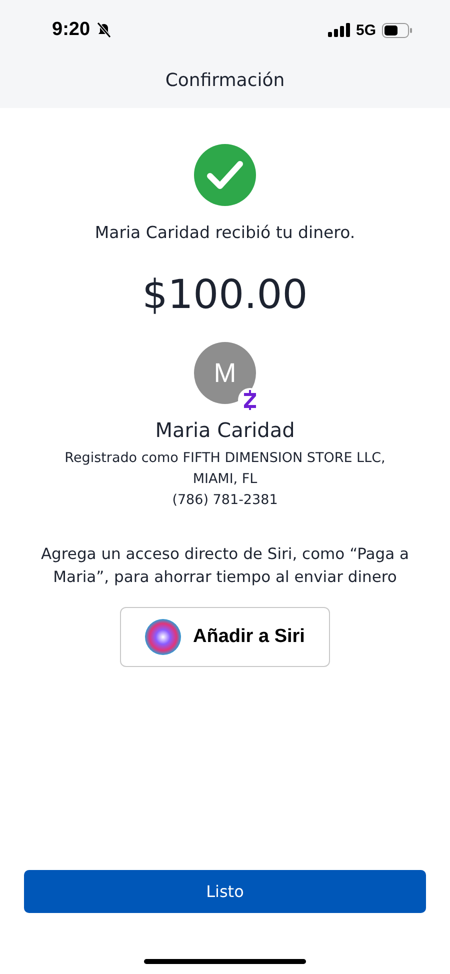 The height and width of the screenshot is (974, 450). What do you see at coordinates (339, 30) in the screenshot?
I see `signal-icon` at bounding box center [339, 30].